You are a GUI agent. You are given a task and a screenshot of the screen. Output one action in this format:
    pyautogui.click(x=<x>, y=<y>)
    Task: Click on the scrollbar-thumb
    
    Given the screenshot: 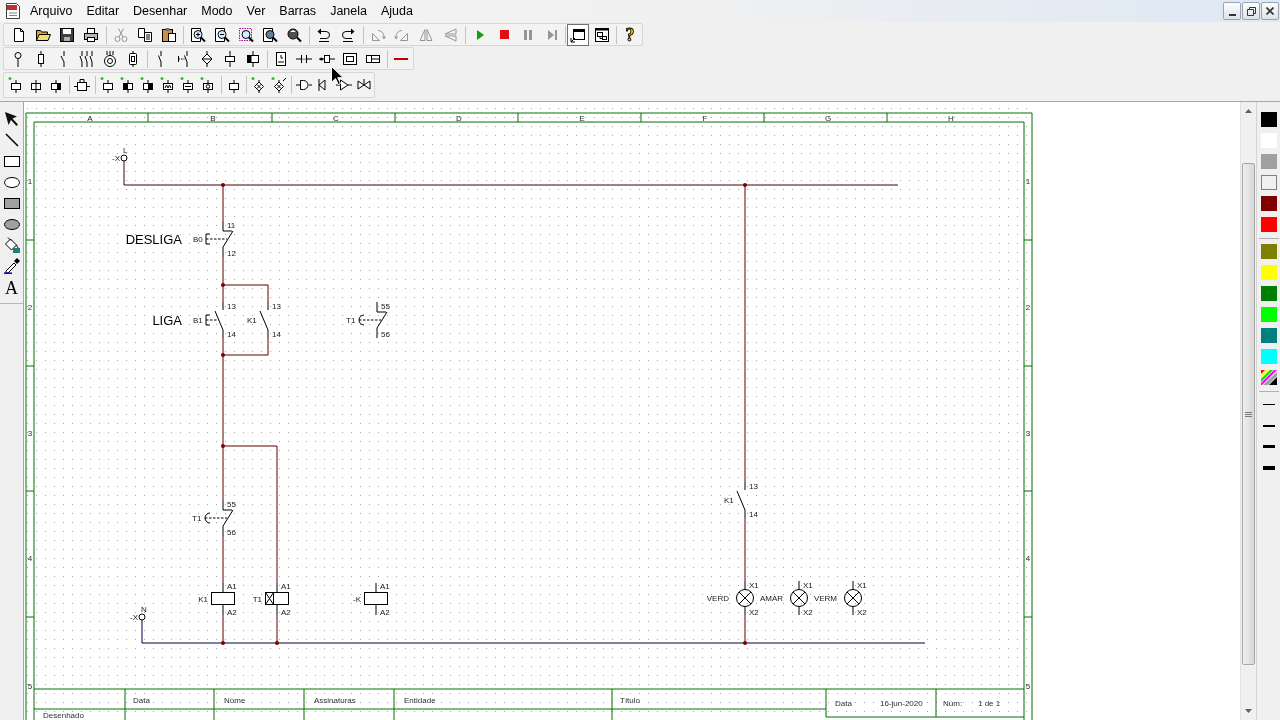 What is the action you would take?
    pyautogui.click(x=1248, y=414)
    